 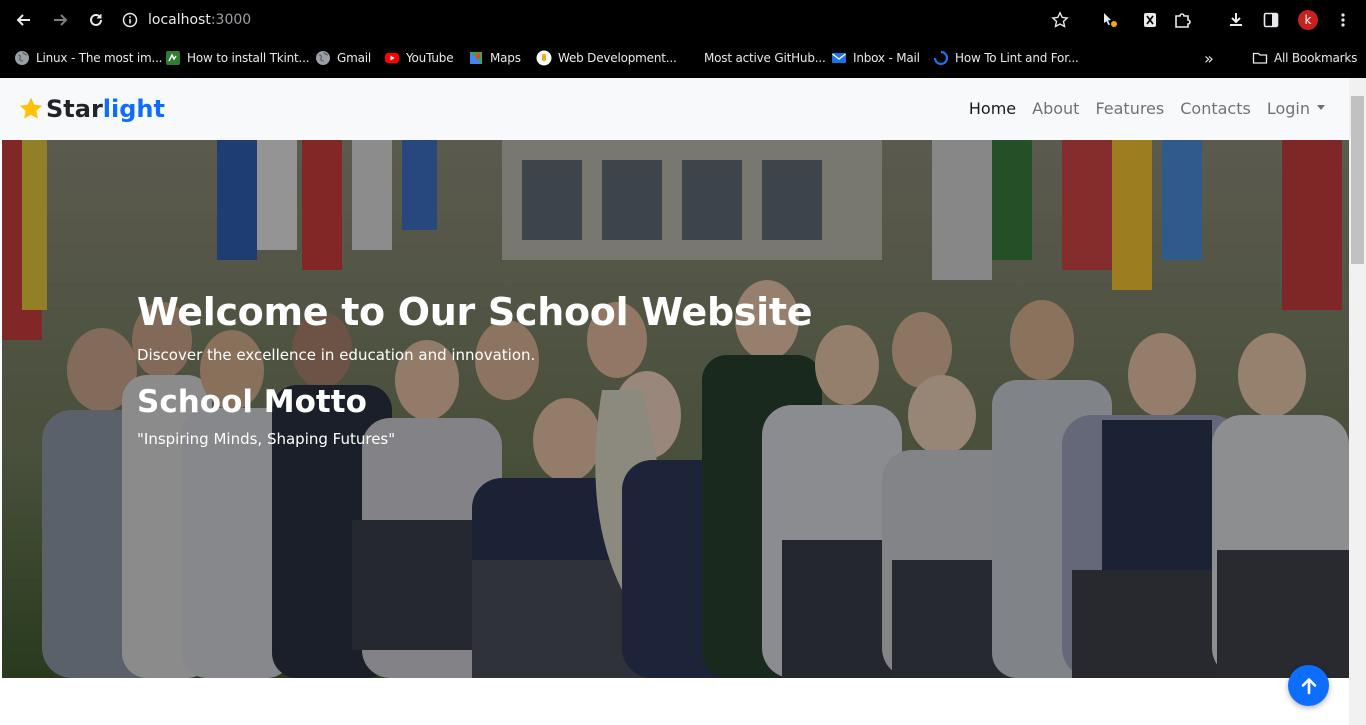 What do you see at coordinates (1129, 108) in the screenshot?
I see `nav-features-link: Features` at bounding box center [1129, 108].